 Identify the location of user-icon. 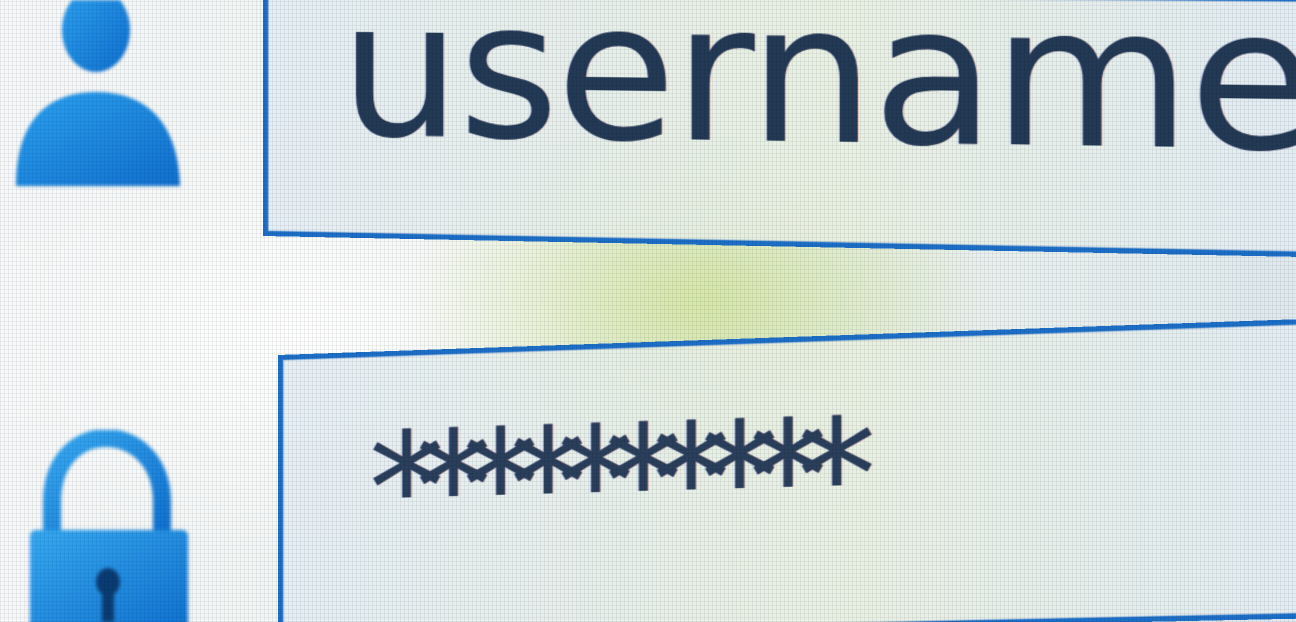
(98, 93).